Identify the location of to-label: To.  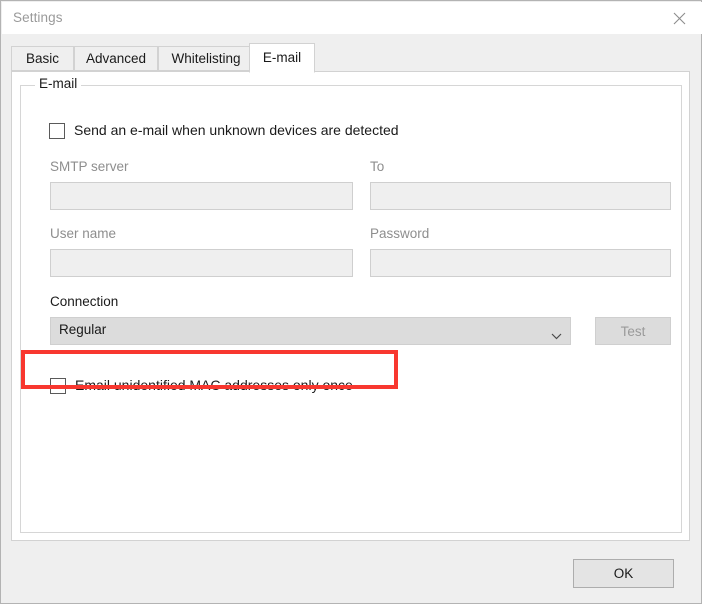
(377, 166).